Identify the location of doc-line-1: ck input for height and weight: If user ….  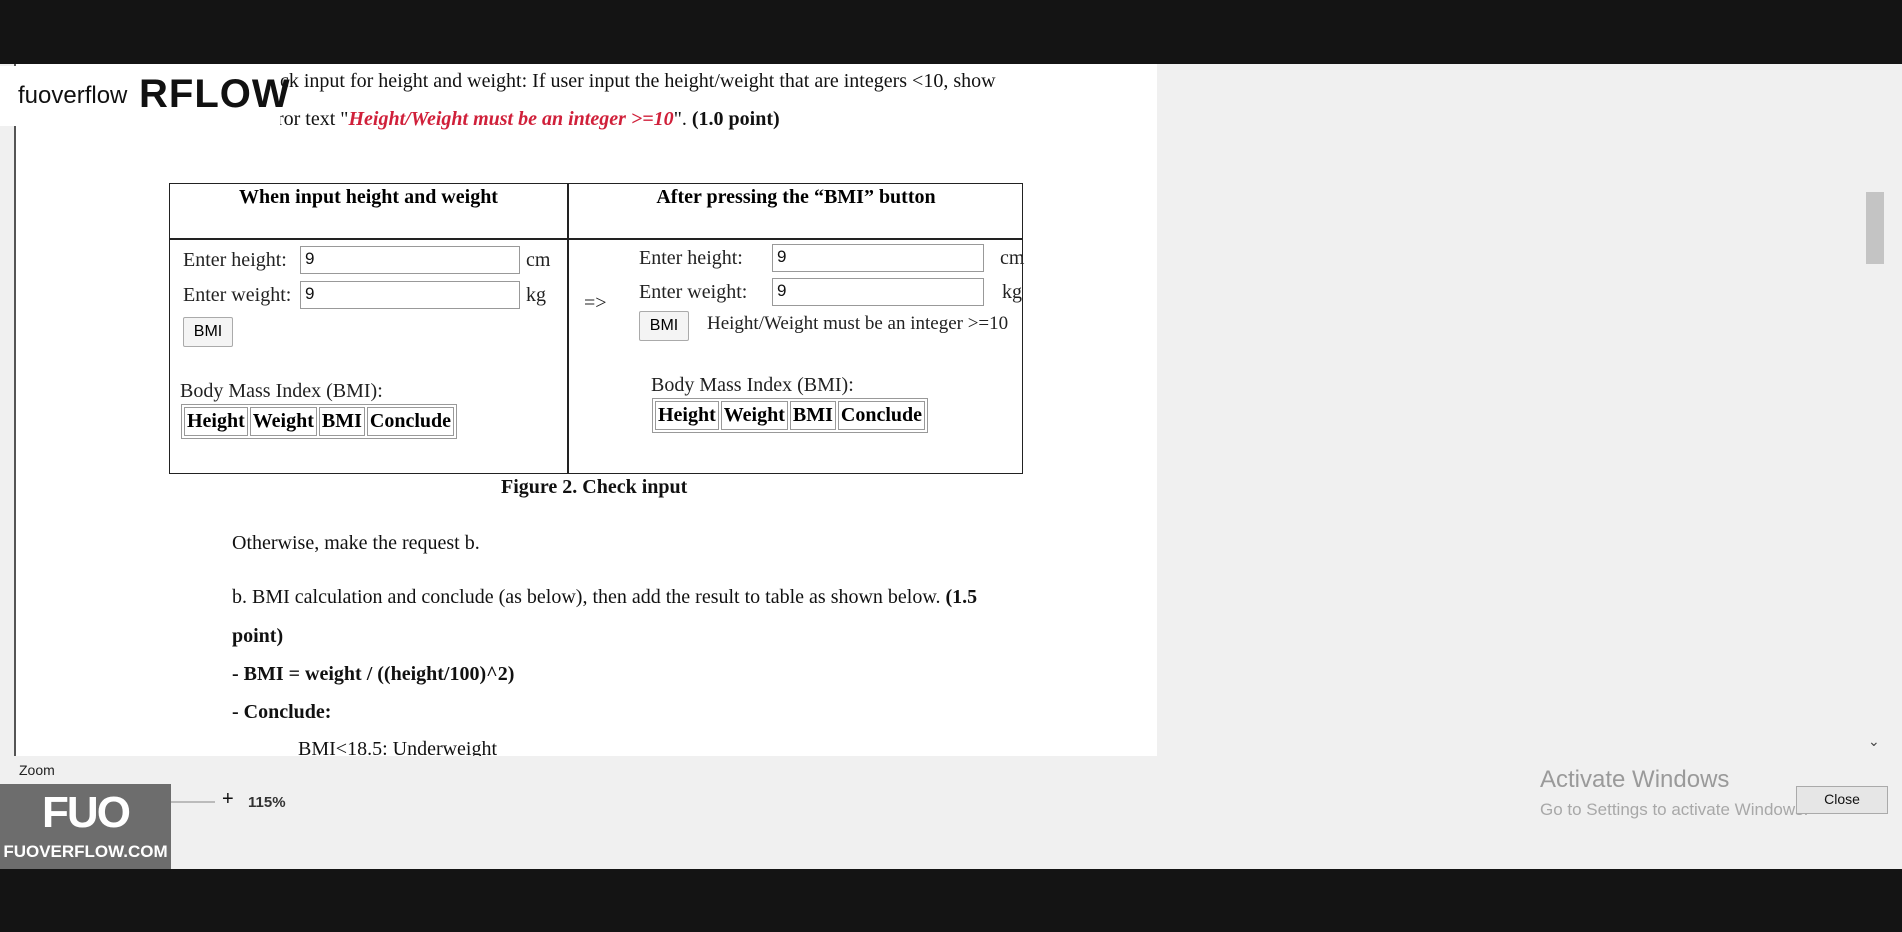
(638, 81).